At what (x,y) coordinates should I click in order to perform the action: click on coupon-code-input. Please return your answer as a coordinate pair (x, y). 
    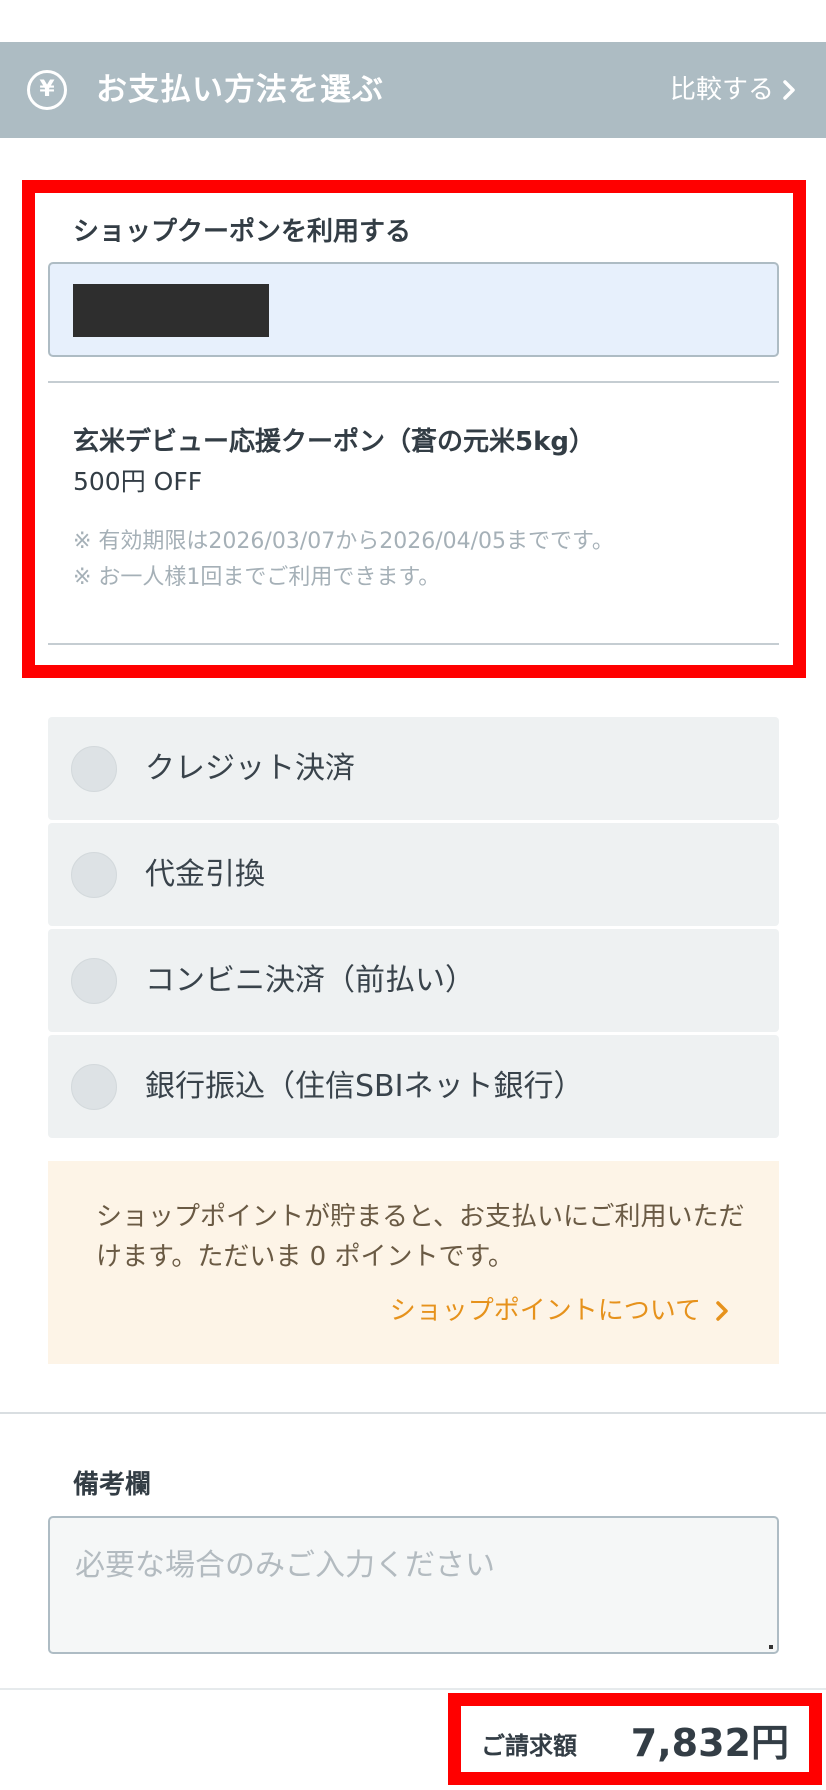
    Looking at the image, I should click on (413, 309).